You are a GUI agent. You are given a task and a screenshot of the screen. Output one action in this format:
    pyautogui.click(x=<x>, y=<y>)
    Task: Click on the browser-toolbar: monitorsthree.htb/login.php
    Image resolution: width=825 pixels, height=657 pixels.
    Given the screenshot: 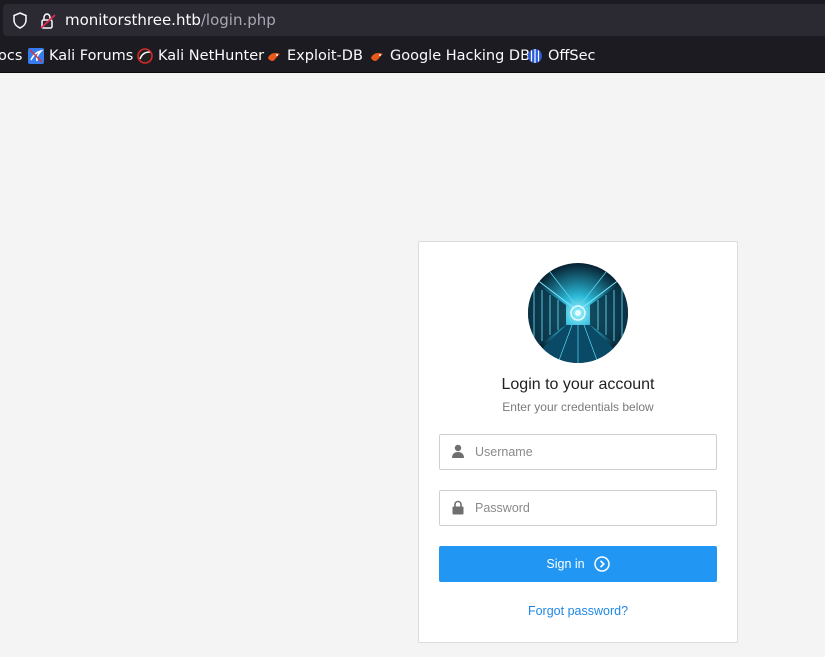 What is the action you would take?
    pyautogui.click(x=412, y=20)
    